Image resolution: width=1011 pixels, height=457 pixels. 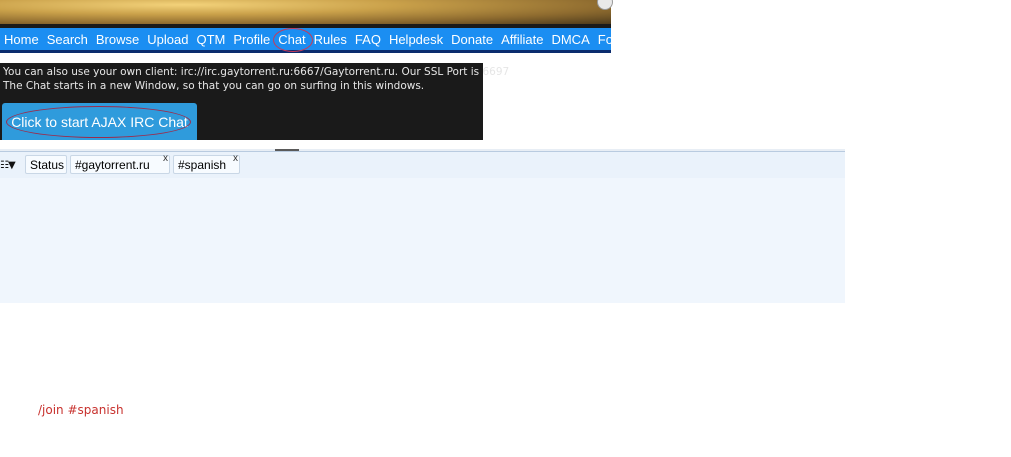 What do you see at coordinates (210, 39) in the screenshot?
I see `nav-qtm: QTM` at bounding box center [210, 39].